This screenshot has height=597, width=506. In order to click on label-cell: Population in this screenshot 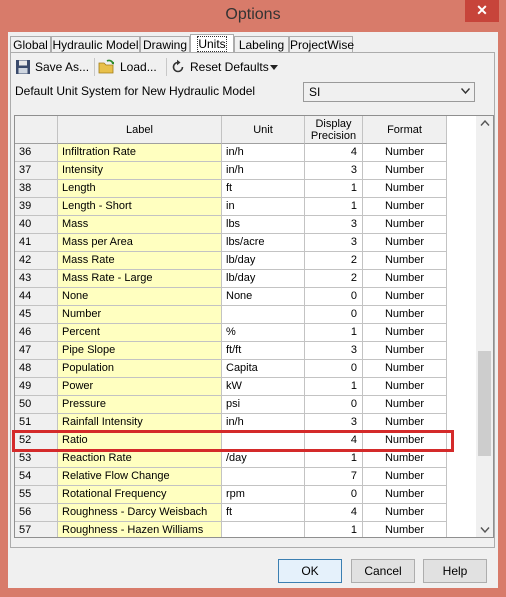, I will do `click(140, 369)`.